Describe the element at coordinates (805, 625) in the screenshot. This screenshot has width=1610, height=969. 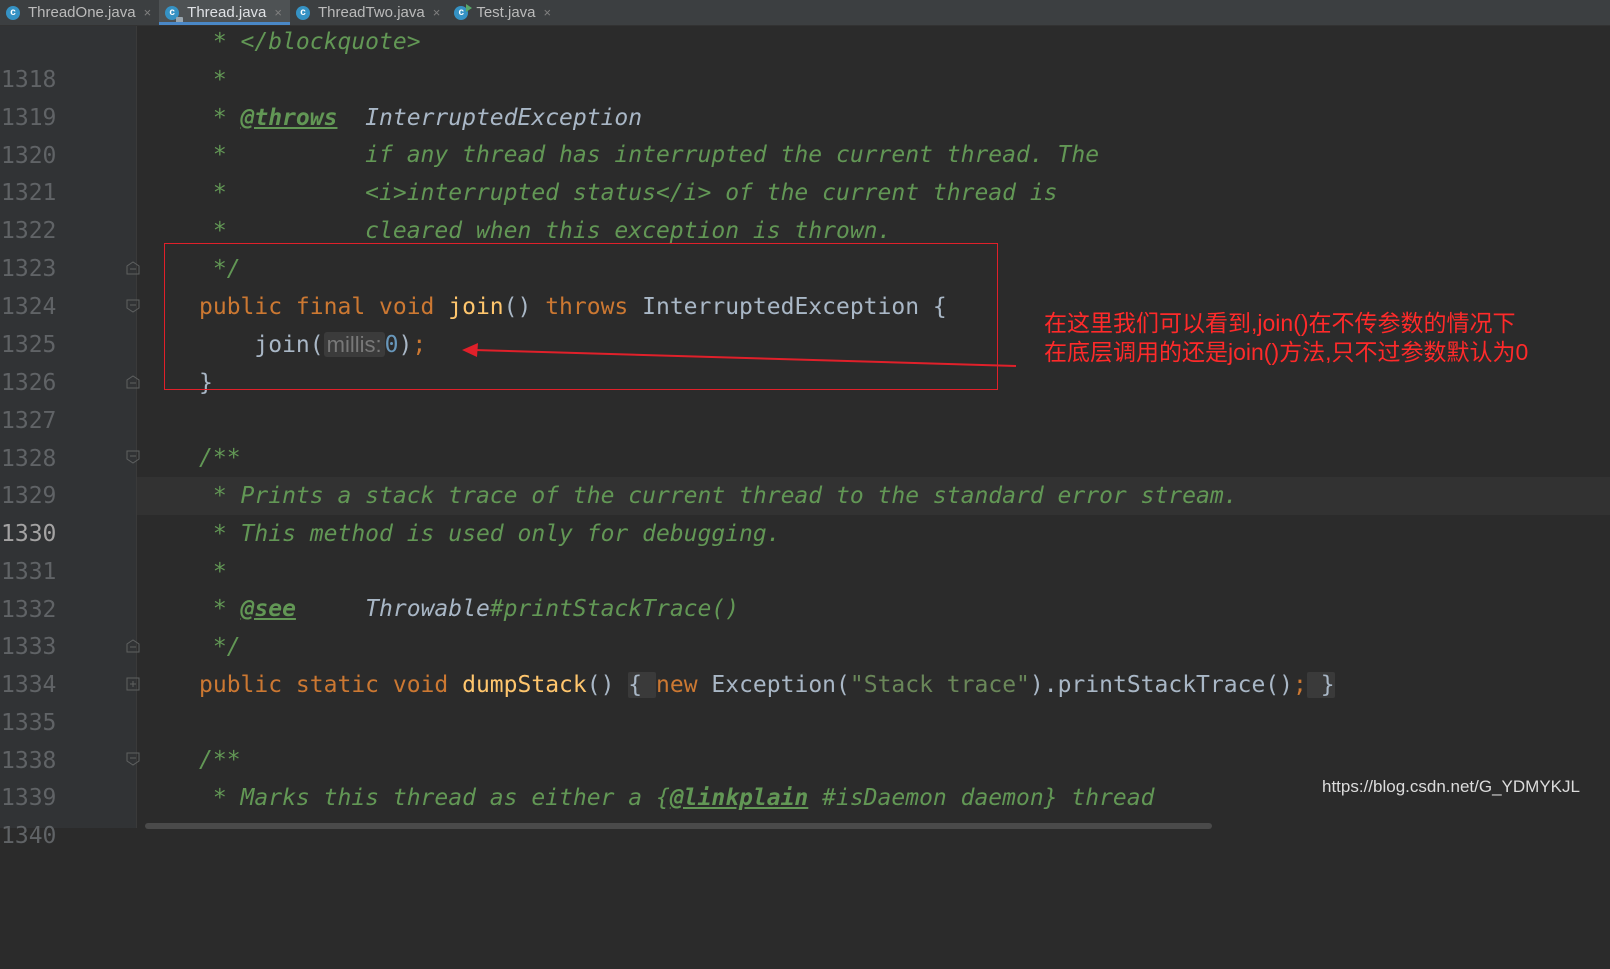
I see `code-line: 1333 * @see Throwable#printStackTrace()` at that location.